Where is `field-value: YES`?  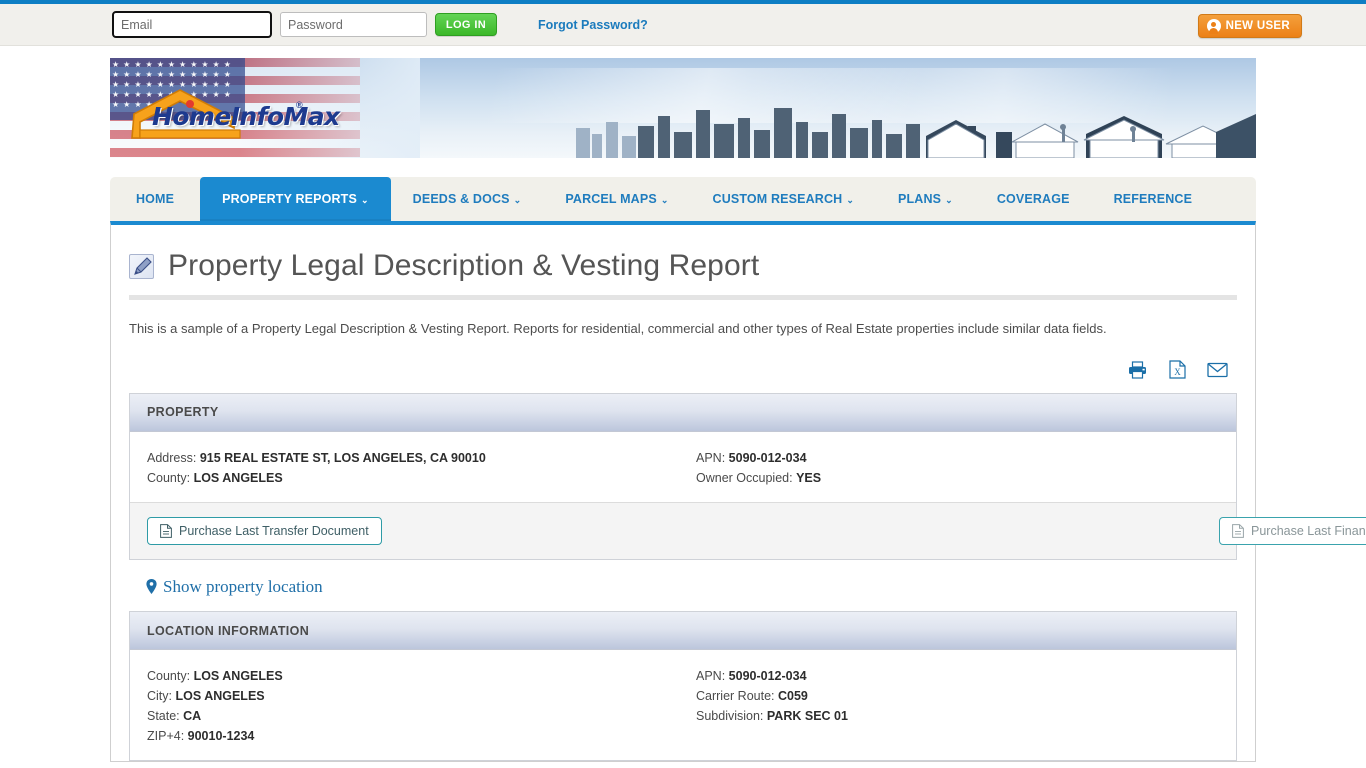
field-value: YES is located at coordinates (809, 477).